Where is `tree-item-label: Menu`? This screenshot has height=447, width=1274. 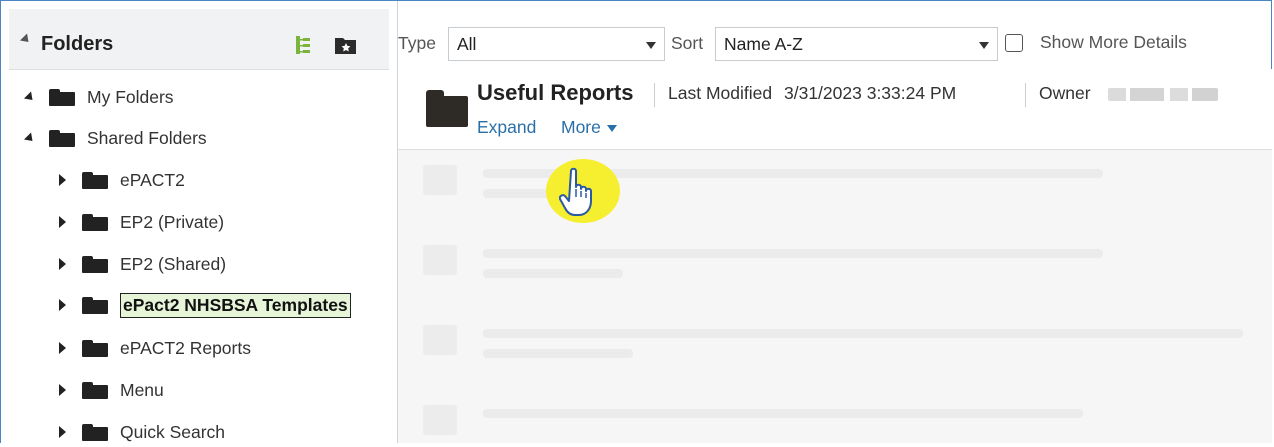 tree-item-label: Menu is located at coordinates (142, 389).